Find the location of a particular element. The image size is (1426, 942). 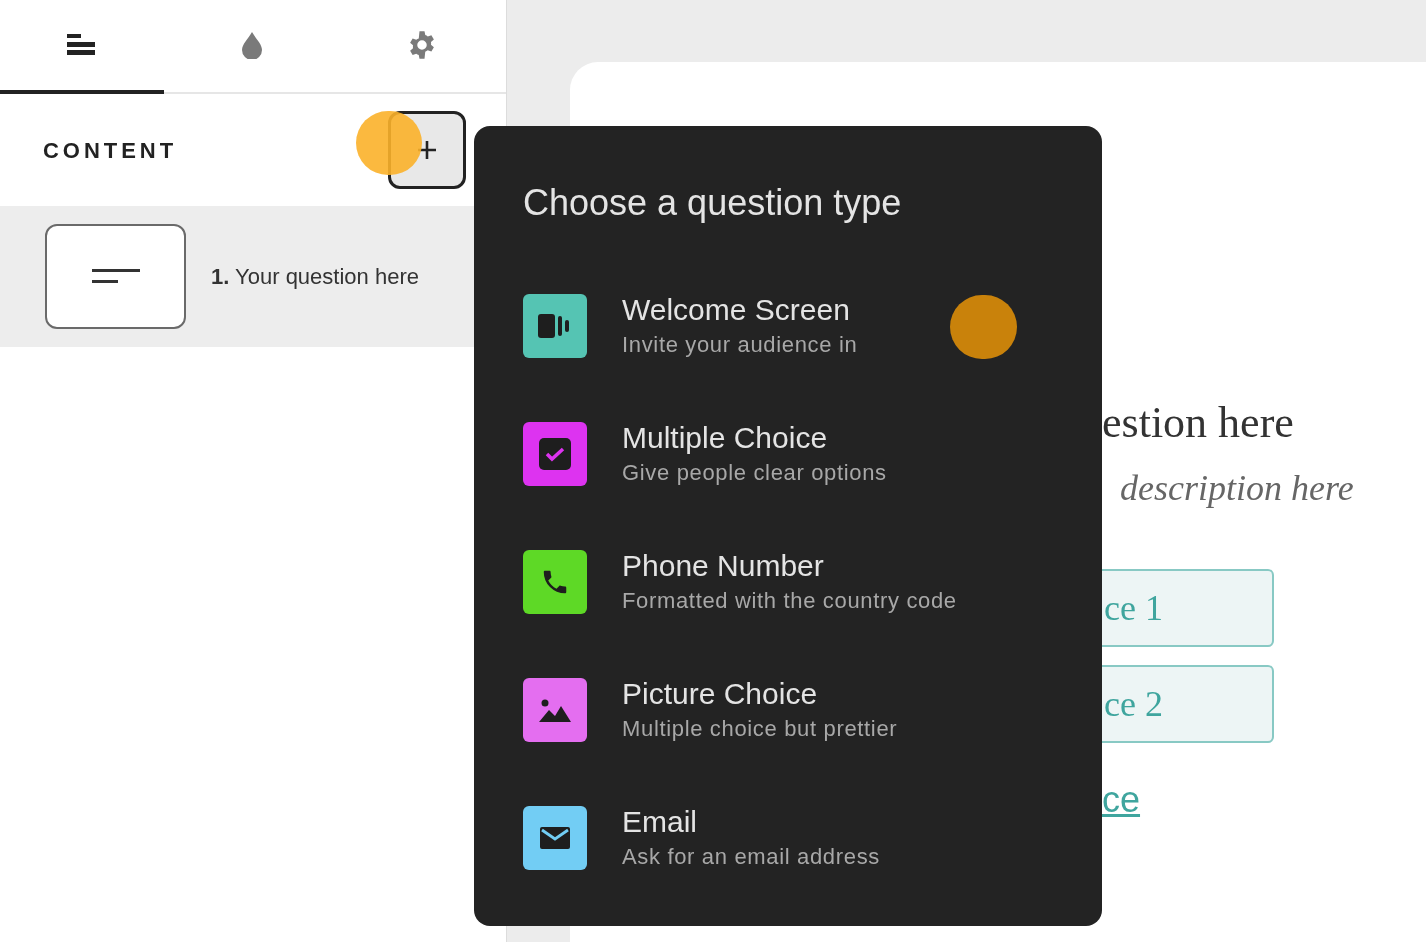

menu-lines-icon is located at coordinates (82, 45).